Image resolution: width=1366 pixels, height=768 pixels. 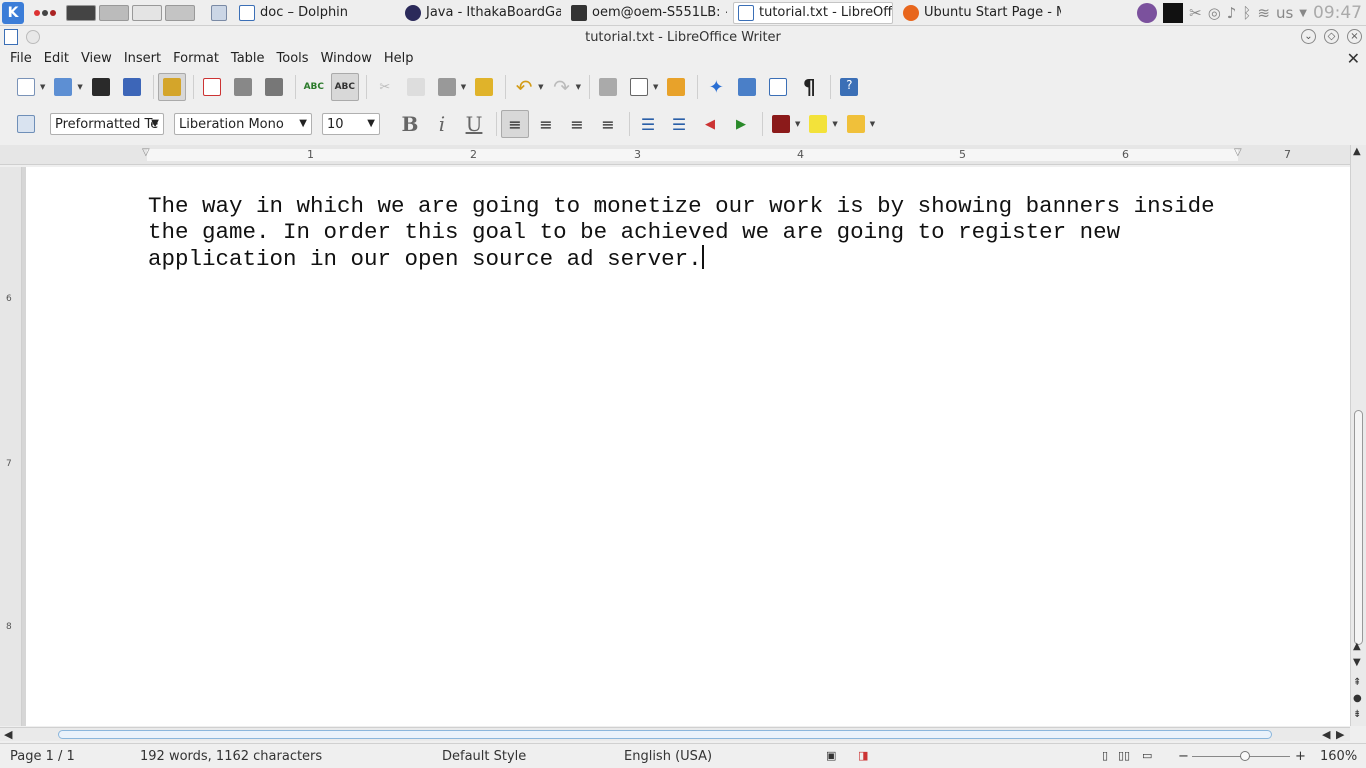 What do you see at coordinates (442, 124) in the screenshot?
I see `italic-button: i` at bounding box center [442, 124].